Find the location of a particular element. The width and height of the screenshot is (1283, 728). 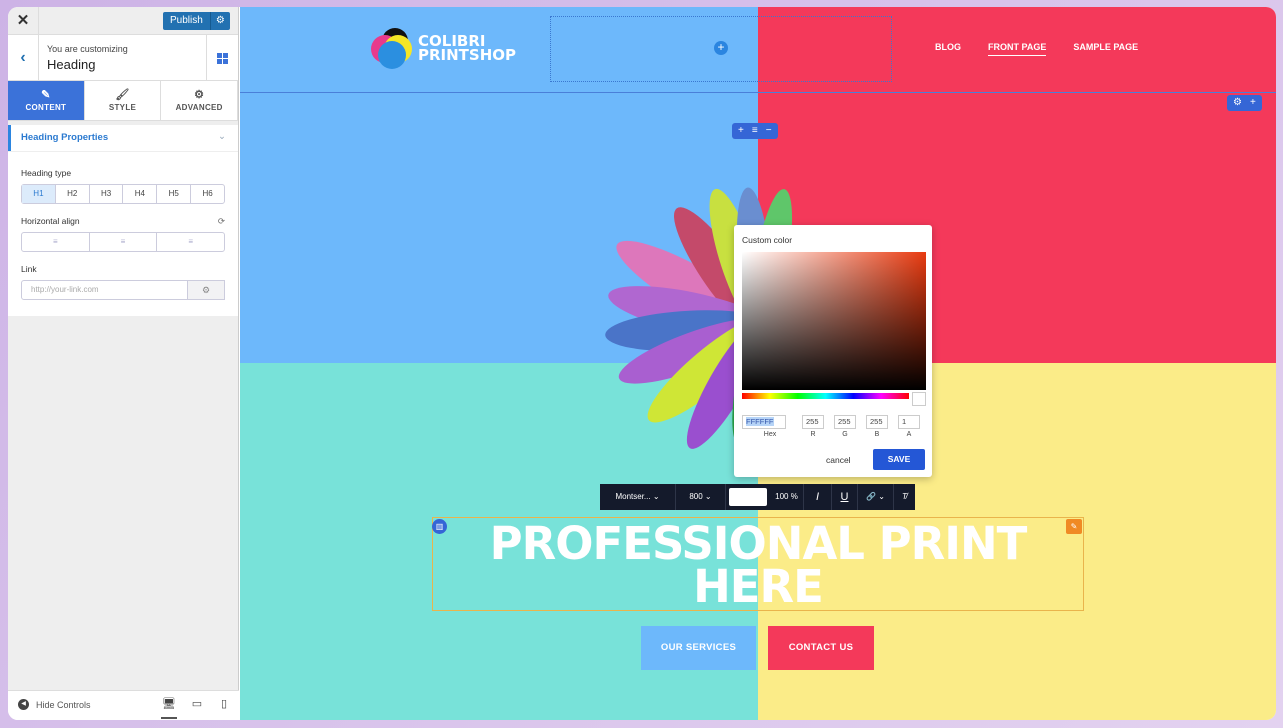

heading-type-h6: H6 is located at coordinates (207, 194).